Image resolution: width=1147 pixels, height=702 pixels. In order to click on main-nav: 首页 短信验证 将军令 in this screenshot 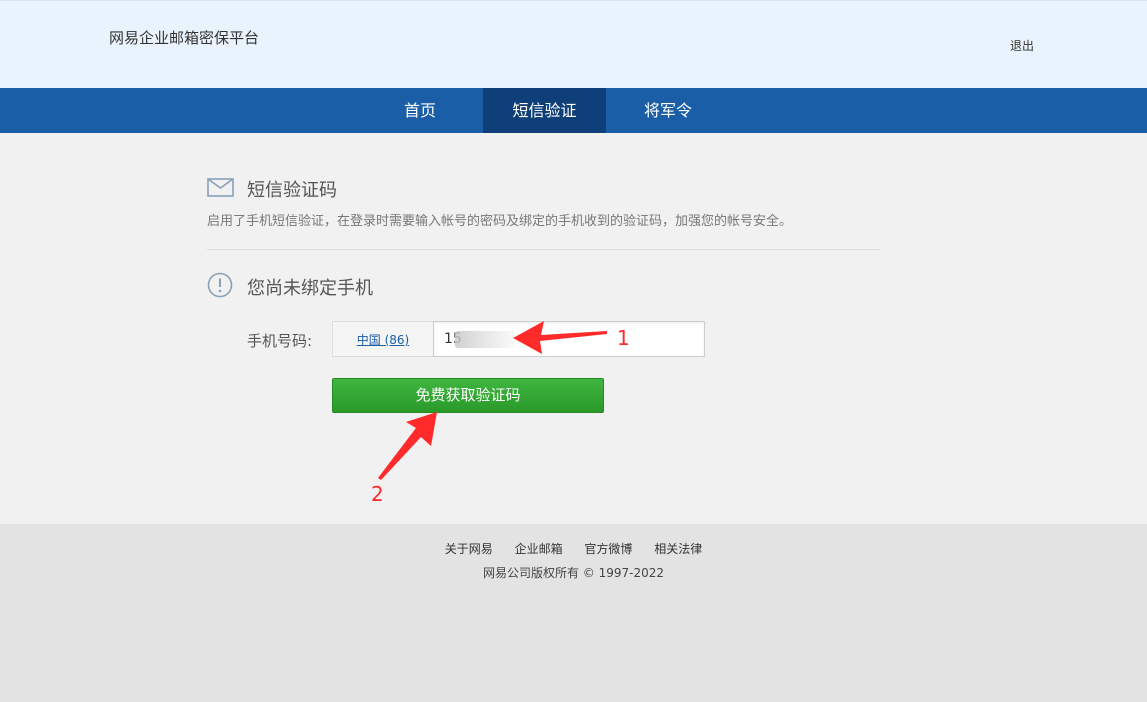, I will do `click(573, 110)`.